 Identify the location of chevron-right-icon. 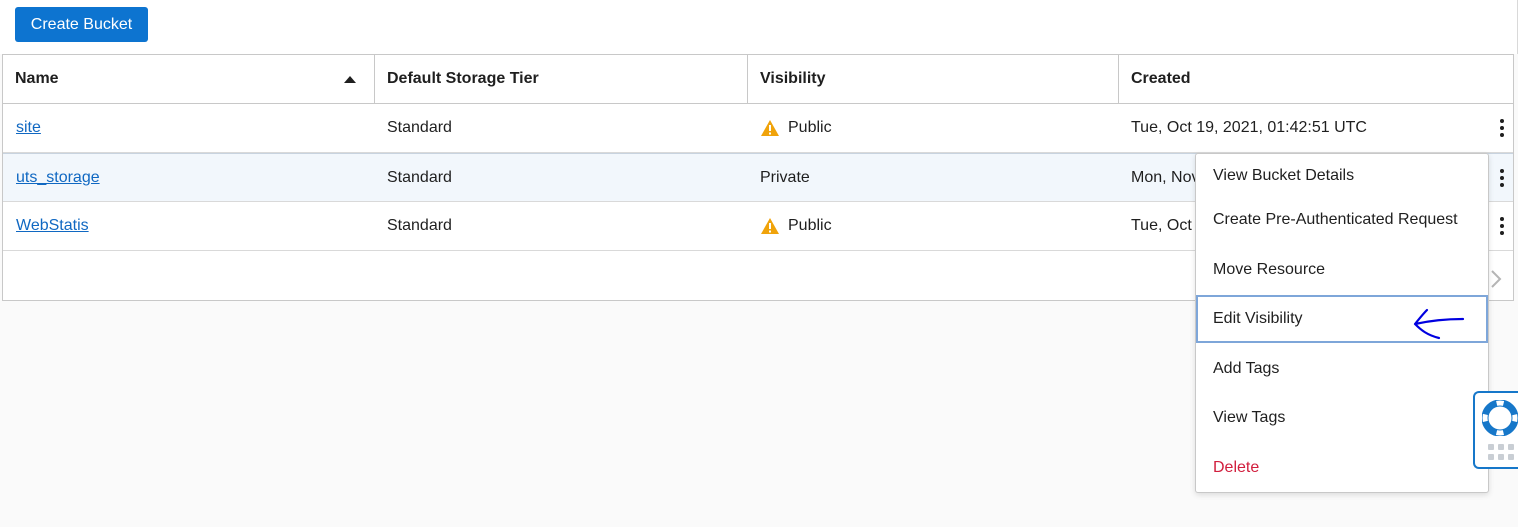
(1498, 278).